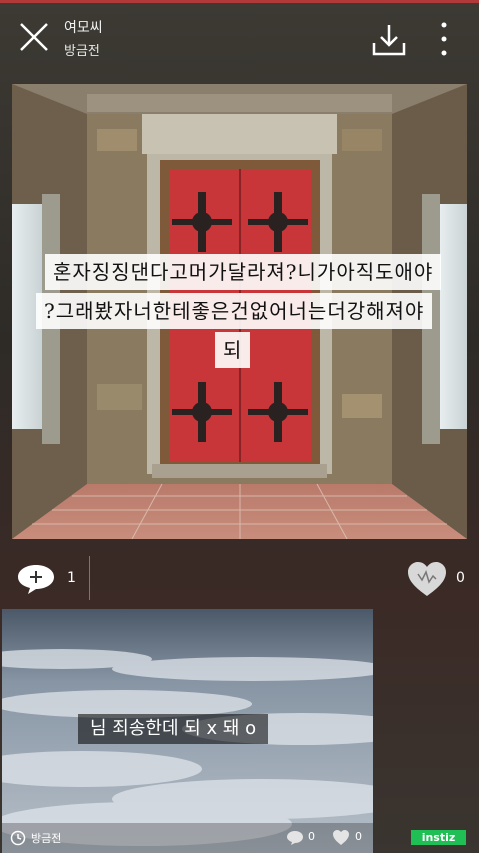 The height and width of the screenshot is (853, 479). I want to click on comment-icon, so click(295, 838).